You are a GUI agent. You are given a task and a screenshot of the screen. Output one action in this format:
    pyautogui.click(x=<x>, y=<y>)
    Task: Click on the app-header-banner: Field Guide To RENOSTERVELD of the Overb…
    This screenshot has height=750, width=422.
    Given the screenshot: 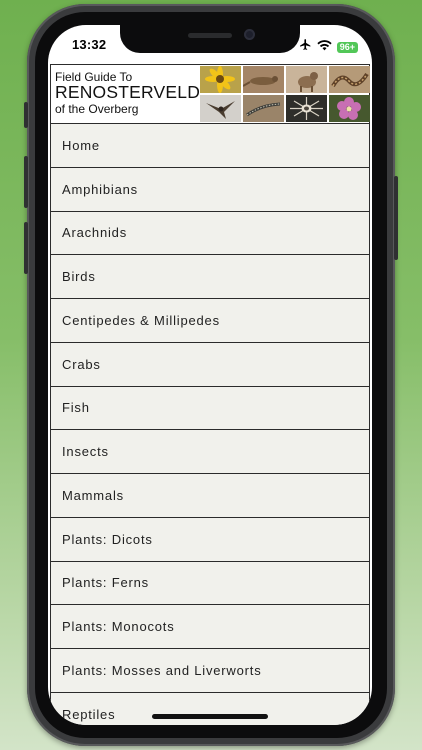 What is the action you would take?
    pyautogui.click(x=210, y=94)
    